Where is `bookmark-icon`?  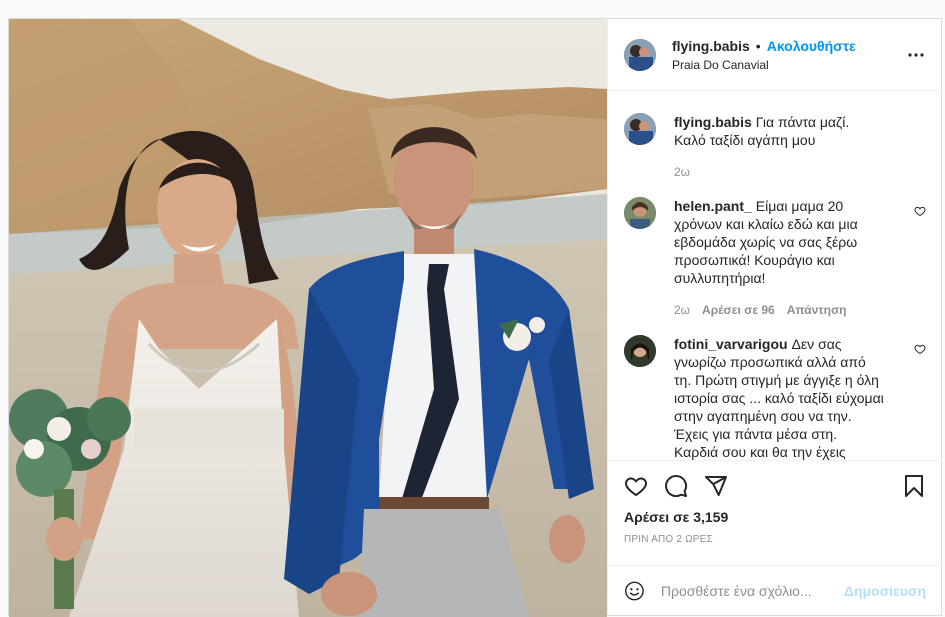
bookmark-icon is located at coordinates (914, 486).